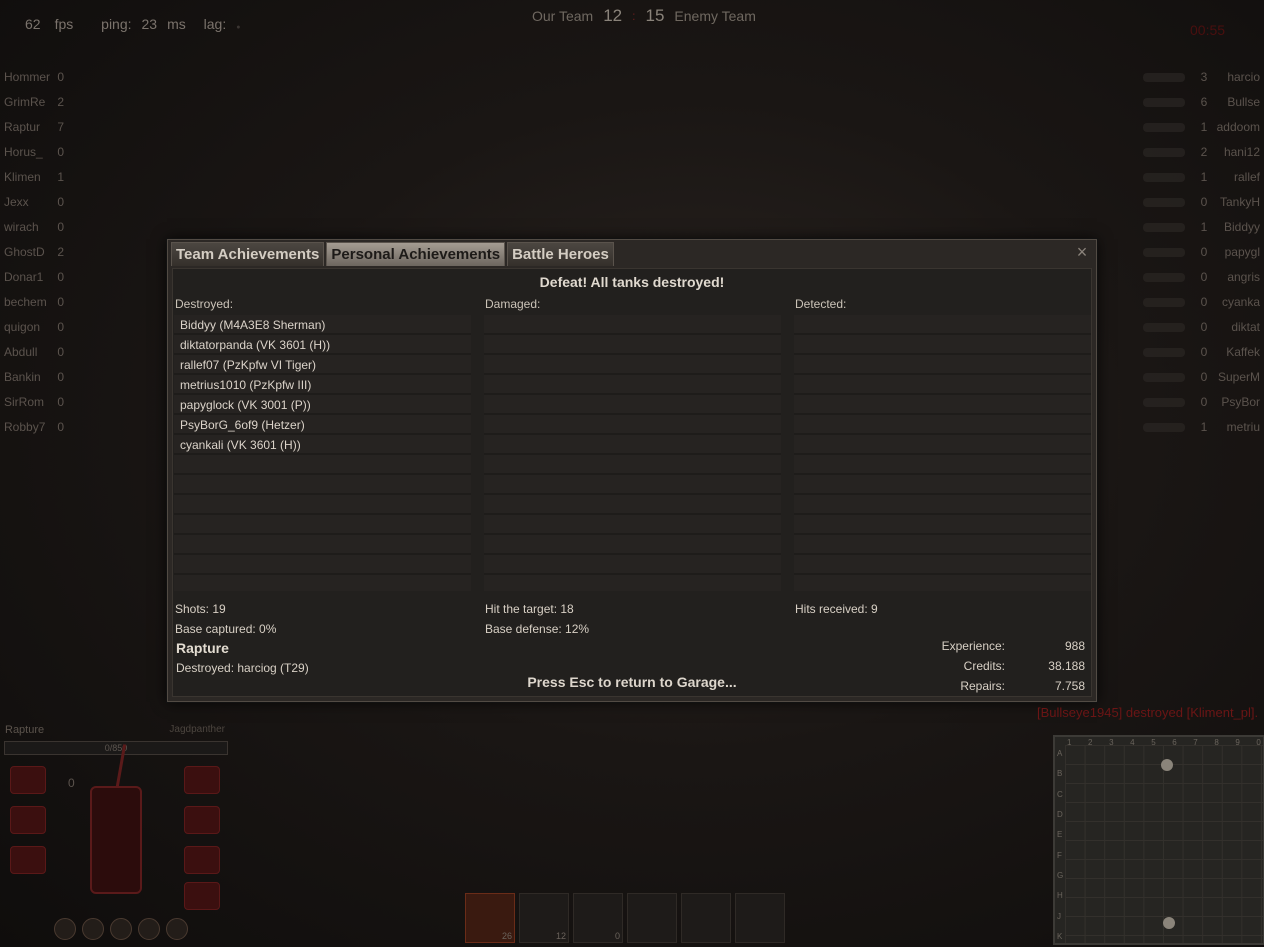  What do you see at coordinates (563, 16) in the screenshot?
I see `our-team-label: Our Team` at bounding box center [563, 16].